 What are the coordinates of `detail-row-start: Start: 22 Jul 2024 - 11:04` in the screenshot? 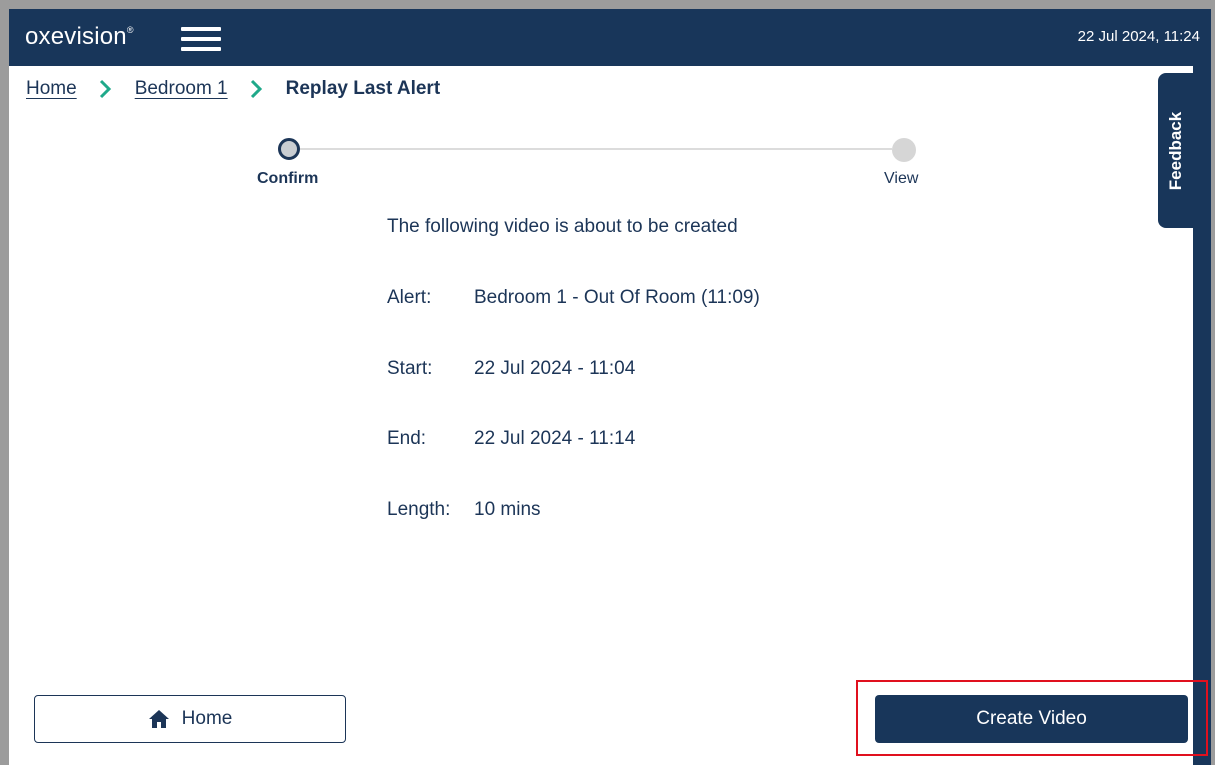 It's located at (511, 369).